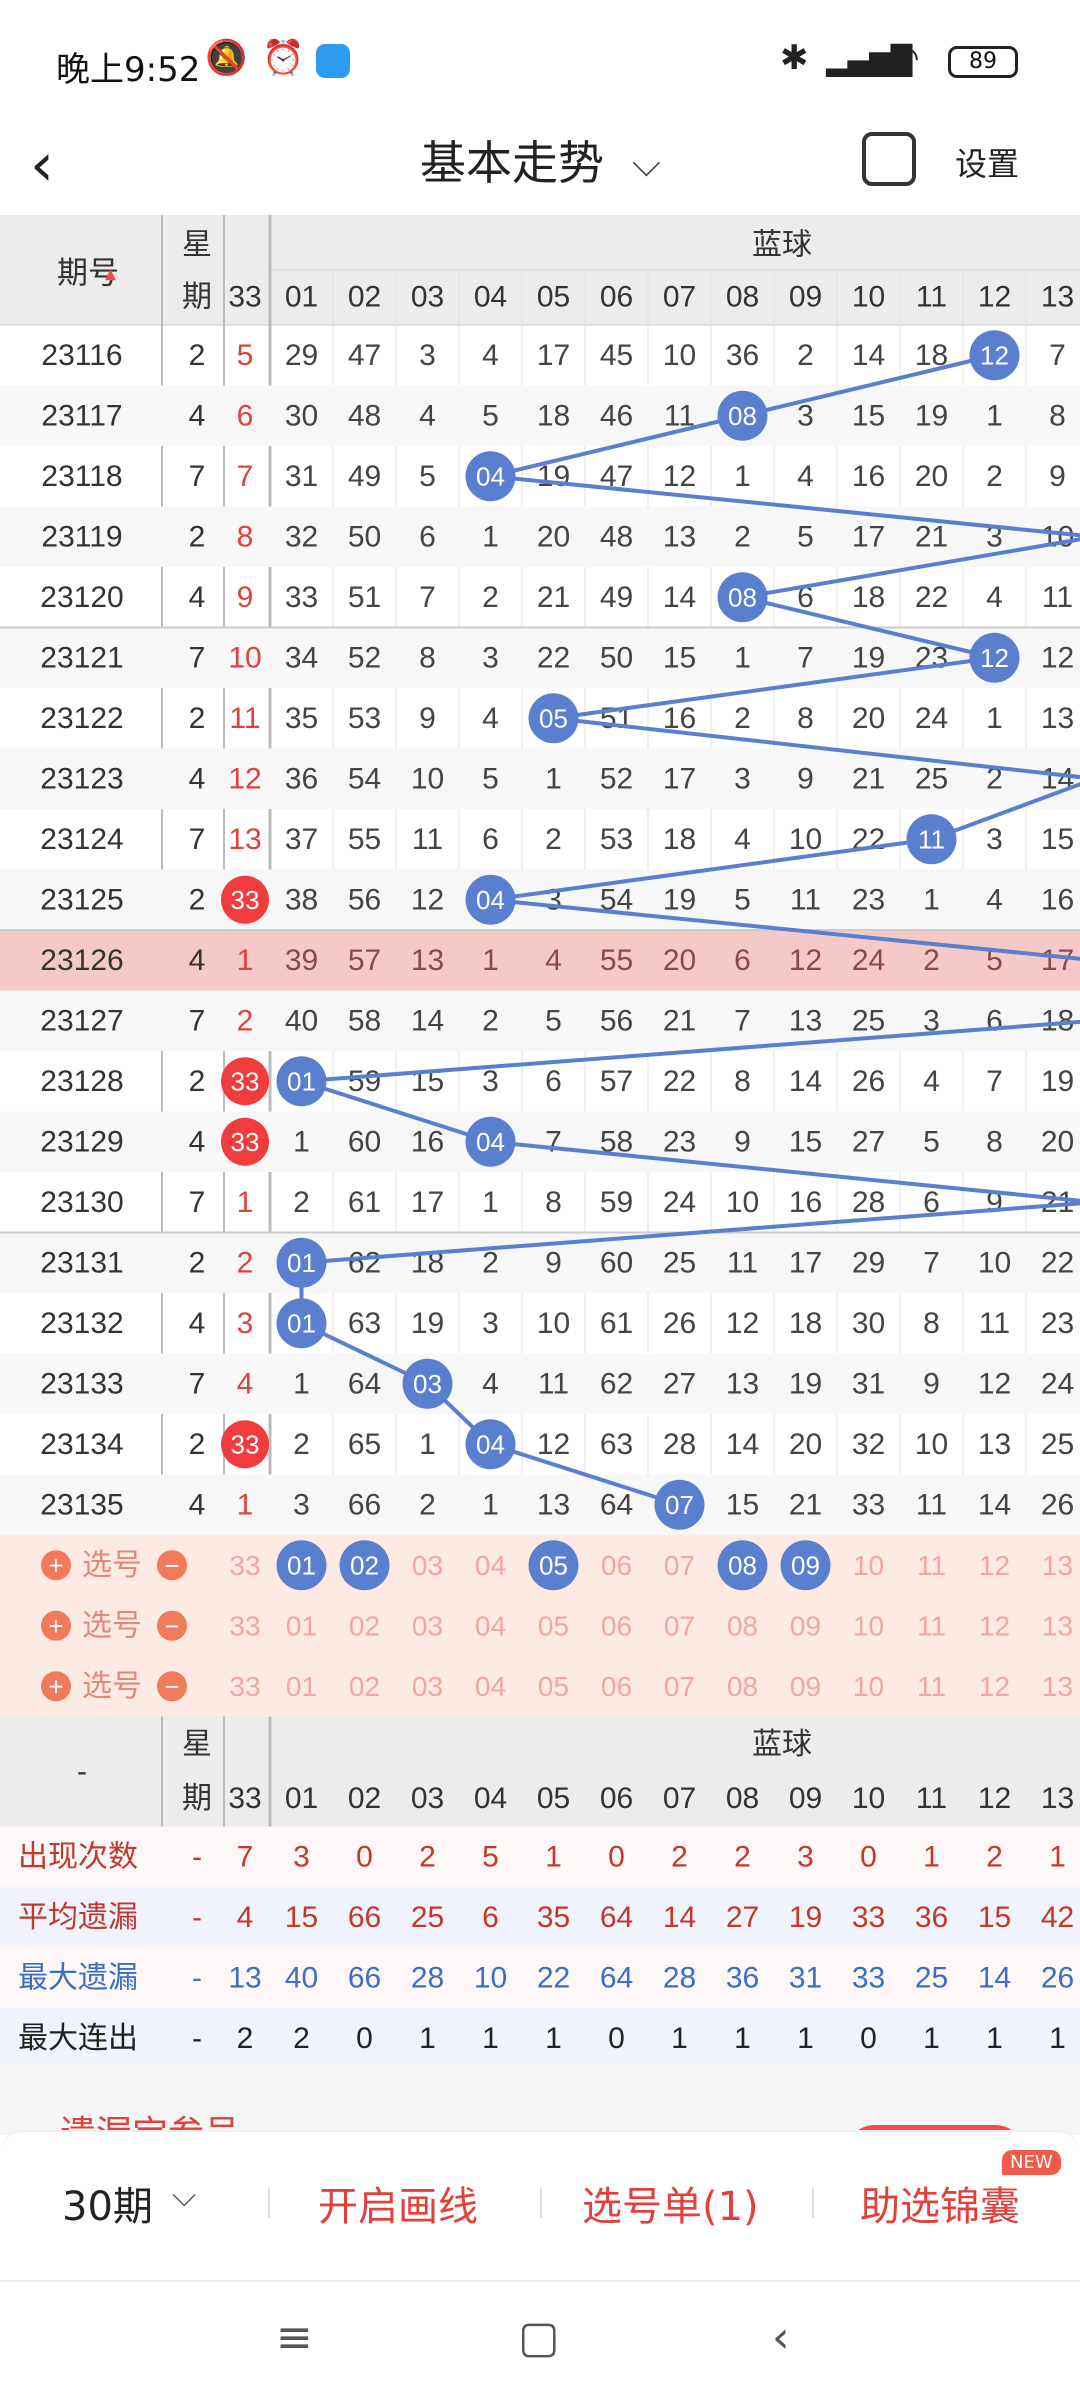  I want to click on stats-value: 28, so click(427, 1977).